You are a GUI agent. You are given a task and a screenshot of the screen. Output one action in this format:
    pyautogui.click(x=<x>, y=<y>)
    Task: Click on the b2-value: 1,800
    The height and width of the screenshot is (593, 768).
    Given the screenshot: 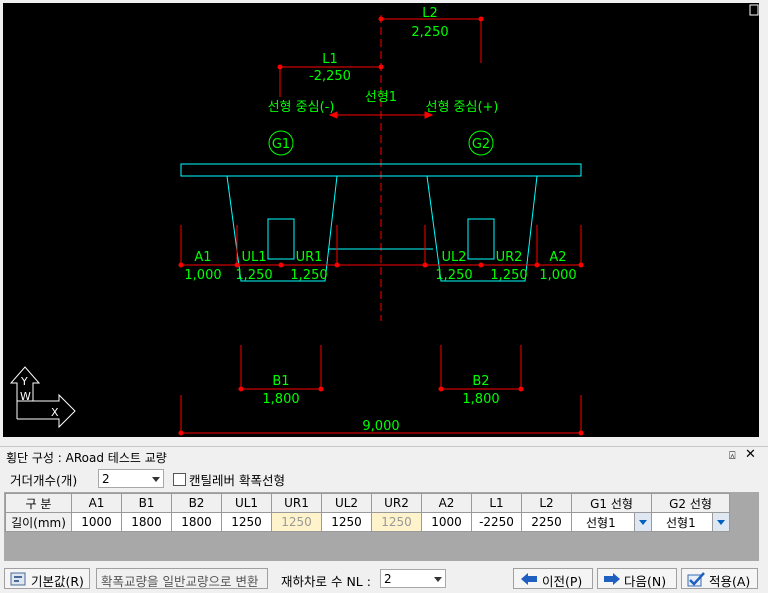 What is the action you would take?
    pyautogui.click(x=480, y=399)
    